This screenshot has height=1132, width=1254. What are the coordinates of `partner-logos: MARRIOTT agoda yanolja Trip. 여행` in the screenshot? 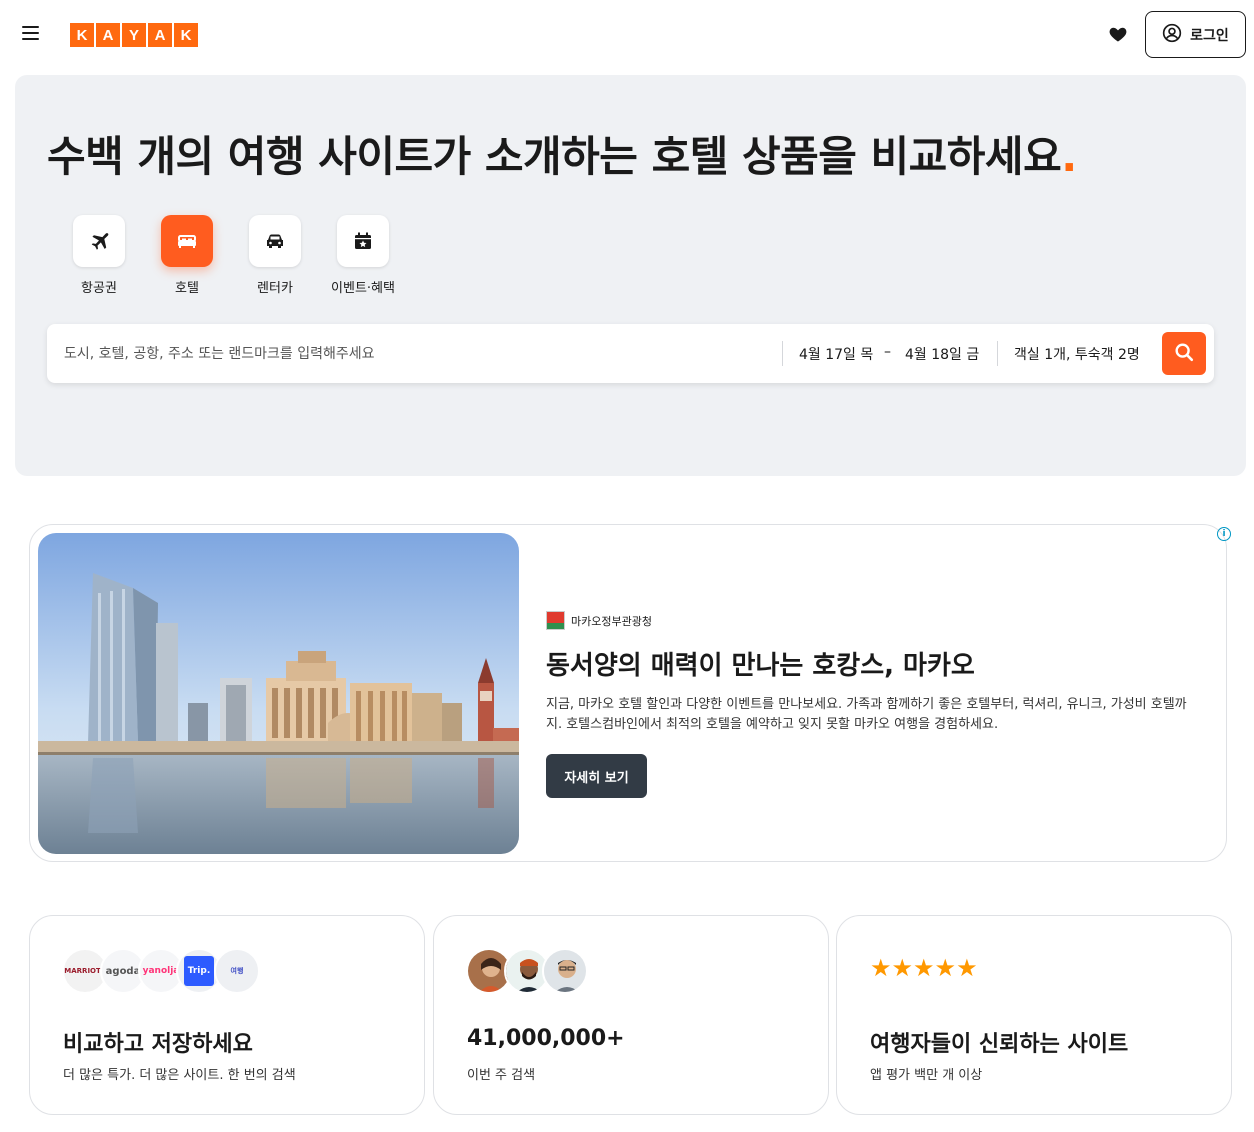 It's located at (161, 971).